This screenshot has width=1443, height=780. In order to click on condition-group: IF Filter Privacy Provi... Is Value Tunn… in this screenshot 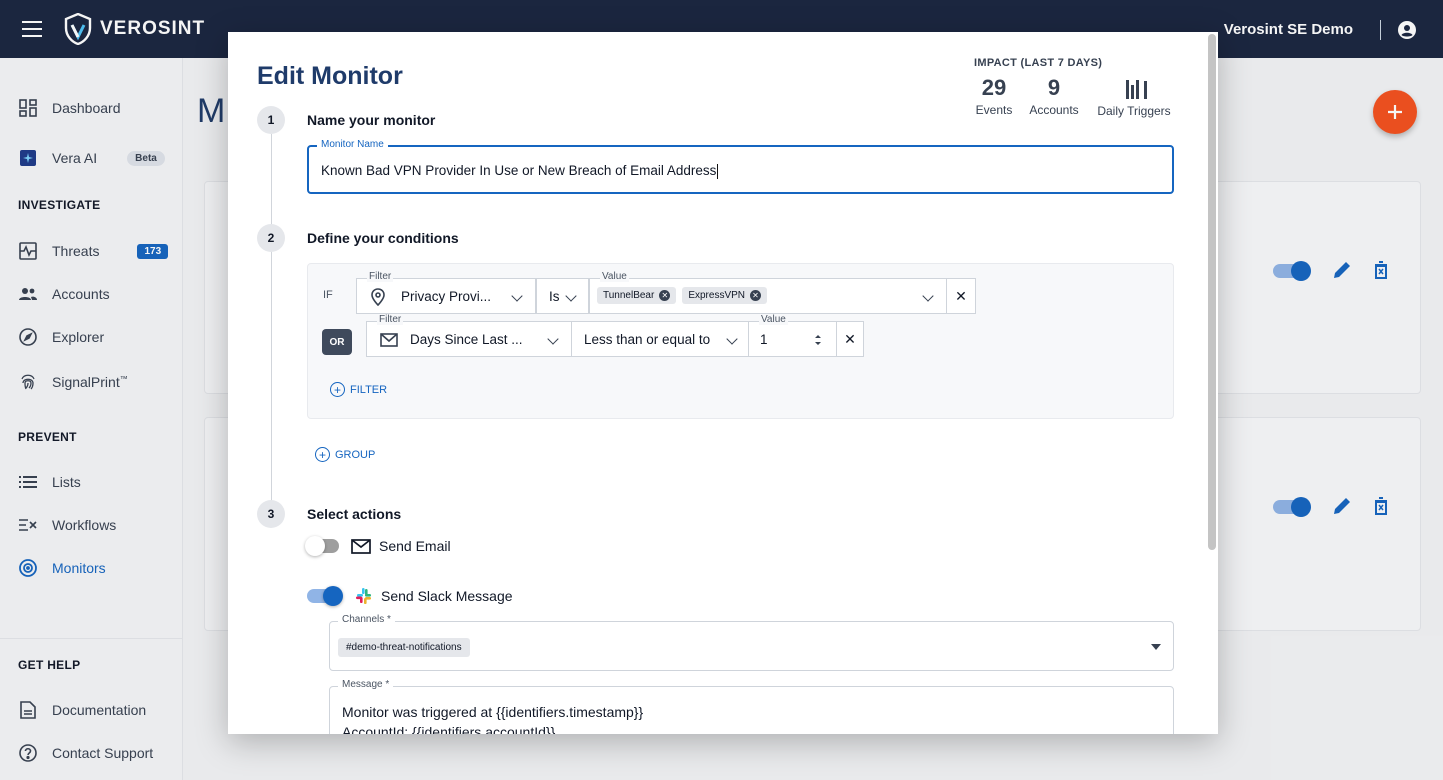, I will do `click(740, 341)`.